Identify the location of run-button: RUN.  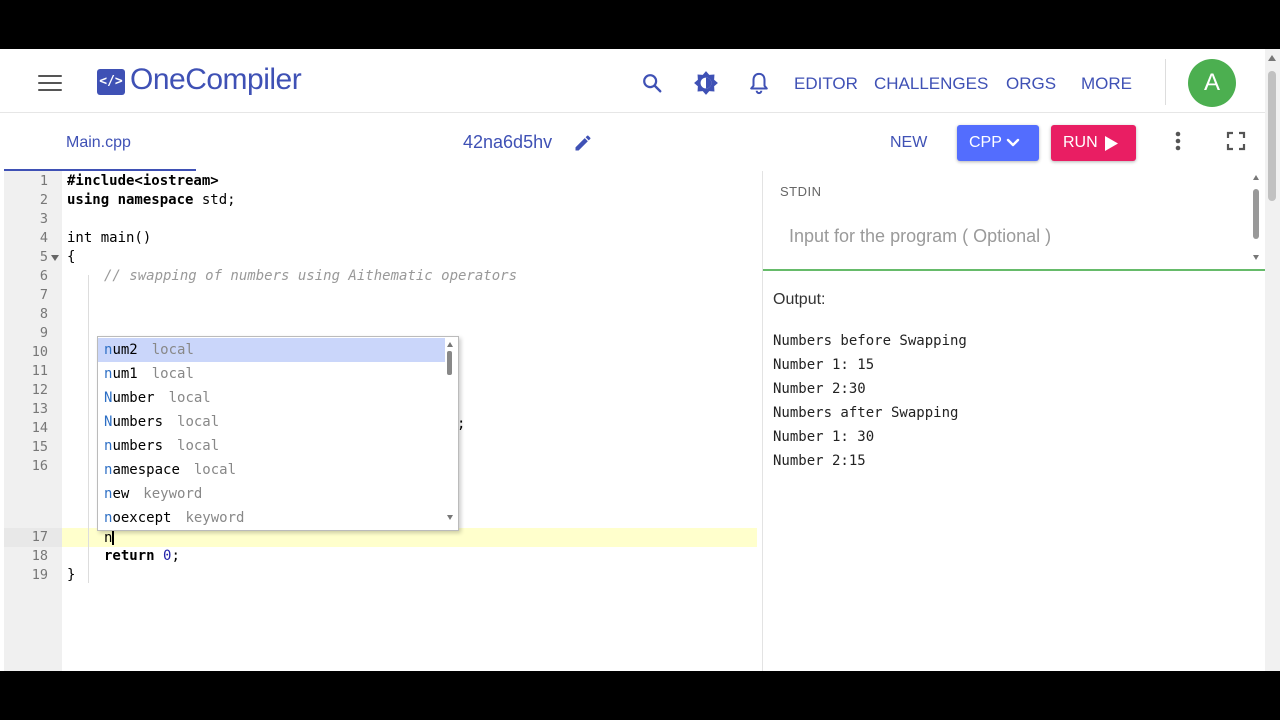
(1093, 143).